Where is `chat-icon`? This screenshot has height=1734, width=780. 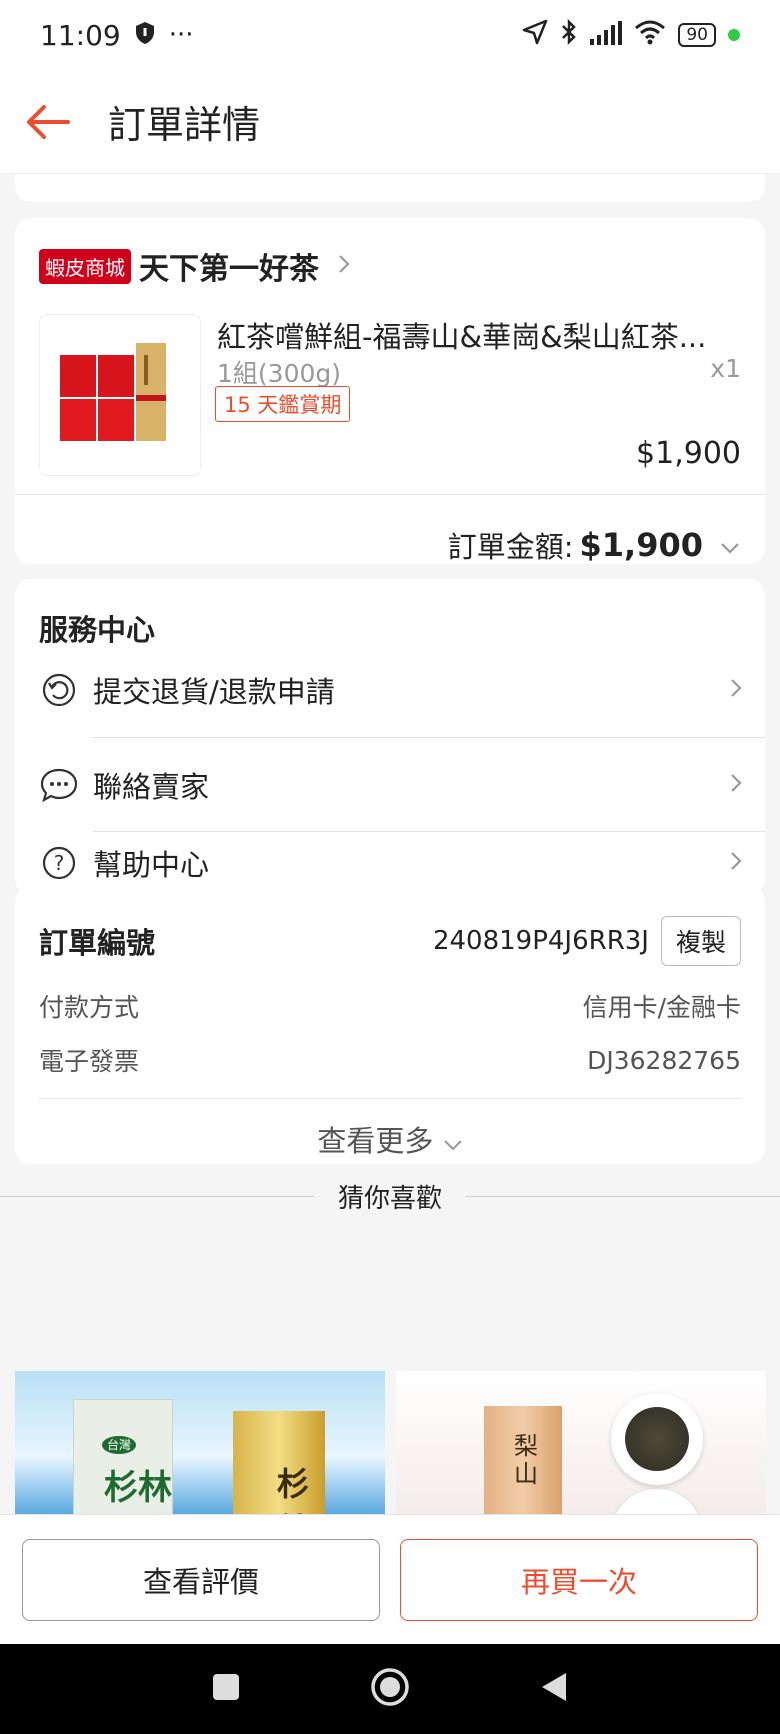
chat-icon is located at coordinates (59, 785).